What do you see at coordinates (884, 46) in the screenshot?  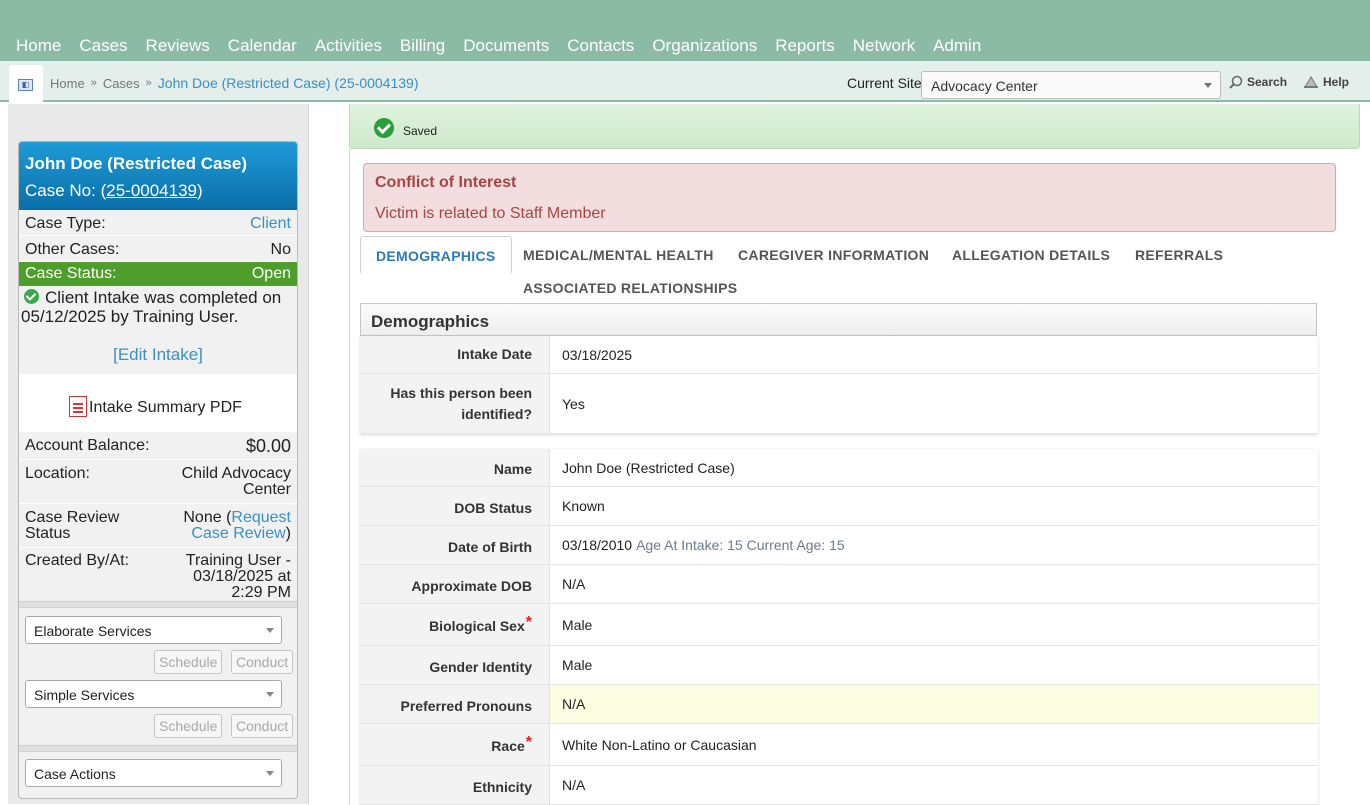 I see `nav-network: Network` at bounding box center [884, 46].